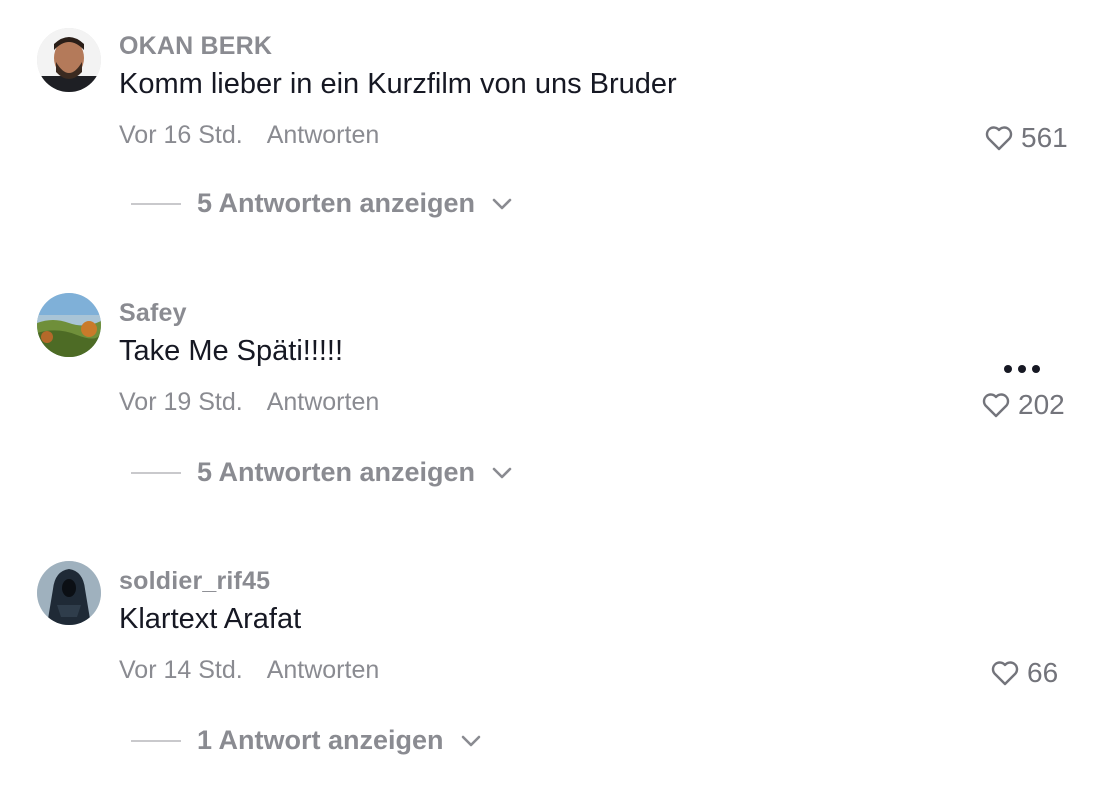 The image size is (1100, 803). I want to click on like-count: 202, so click(1041, 404).